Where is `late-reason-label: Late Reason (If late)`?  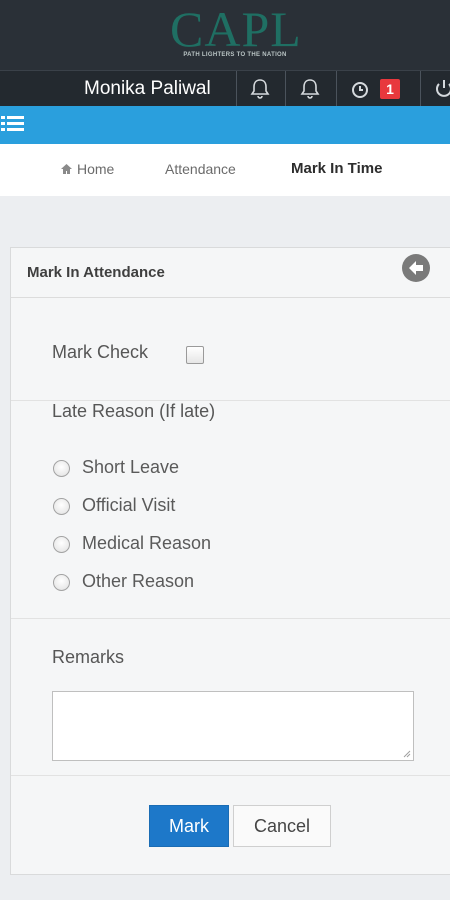
late-reason-label: Late Reason (If late) is located at coordinates (134, 411).